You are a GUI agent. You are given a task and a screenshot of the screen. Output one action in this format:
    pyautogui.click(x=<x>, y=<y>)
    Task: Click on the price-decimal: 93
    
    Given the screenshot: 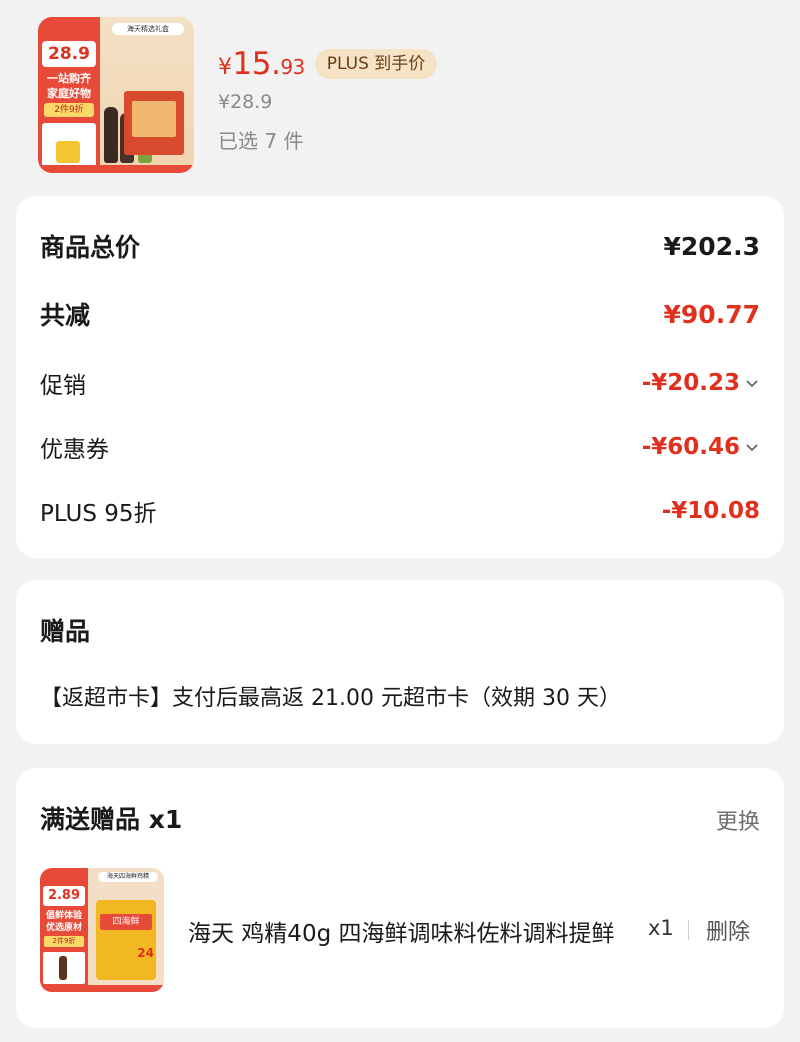 What is the action you would take?
    pyautogui.click(x=292, y=67)
    